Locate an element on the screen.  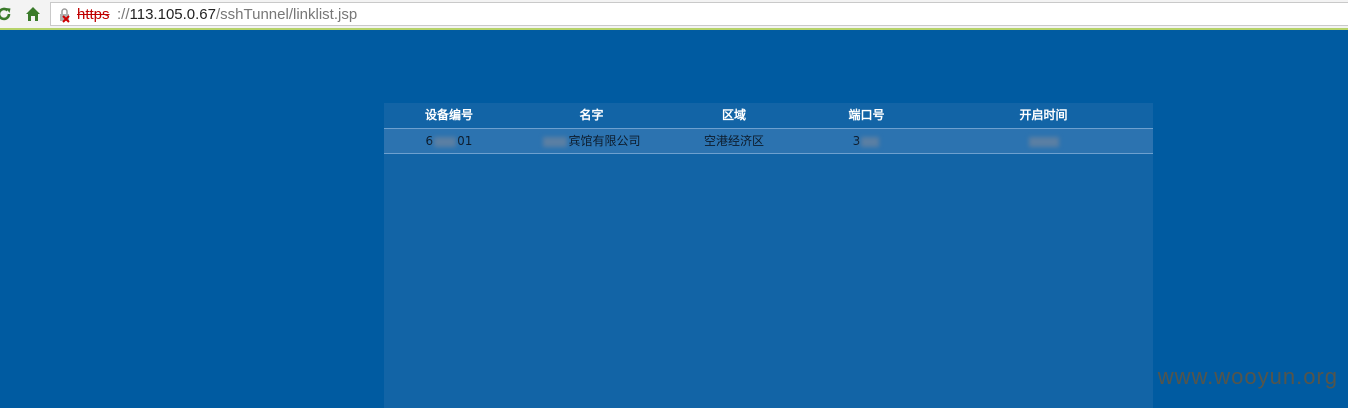
cell-port: 3 is located at coordinates (866, 141).